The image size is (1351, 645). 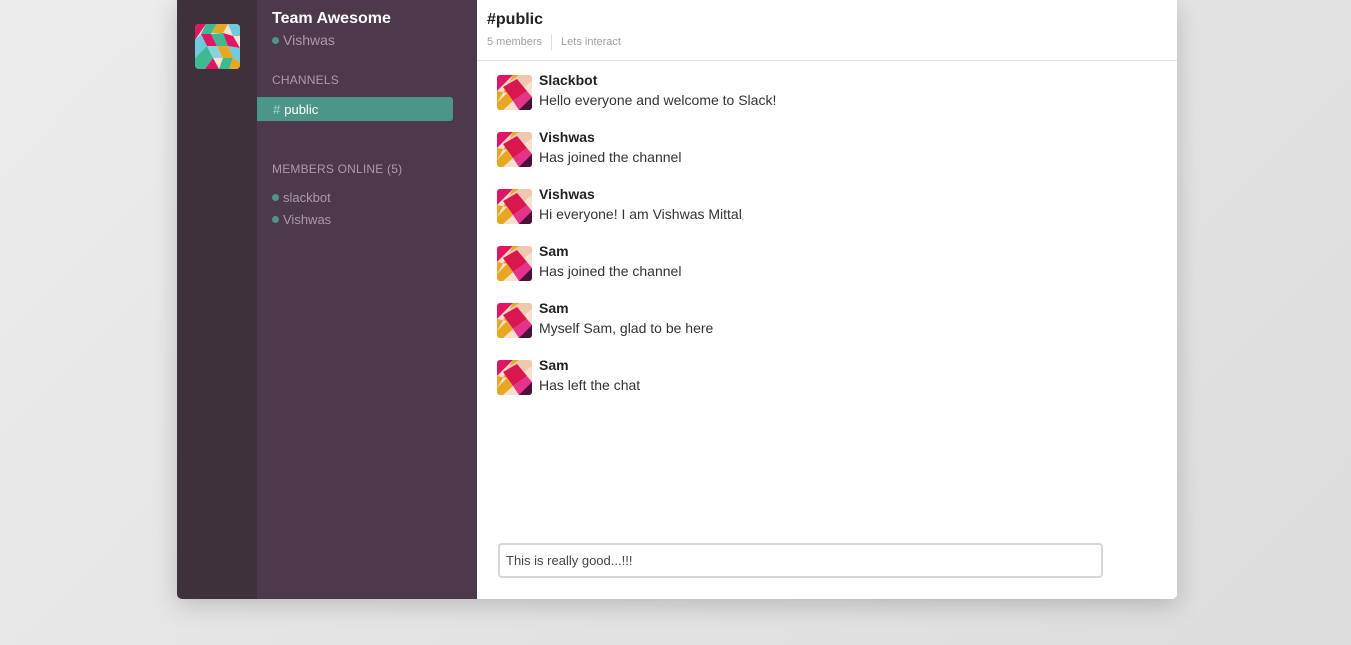 I want to click on message-input, so click(x=800, y=560).